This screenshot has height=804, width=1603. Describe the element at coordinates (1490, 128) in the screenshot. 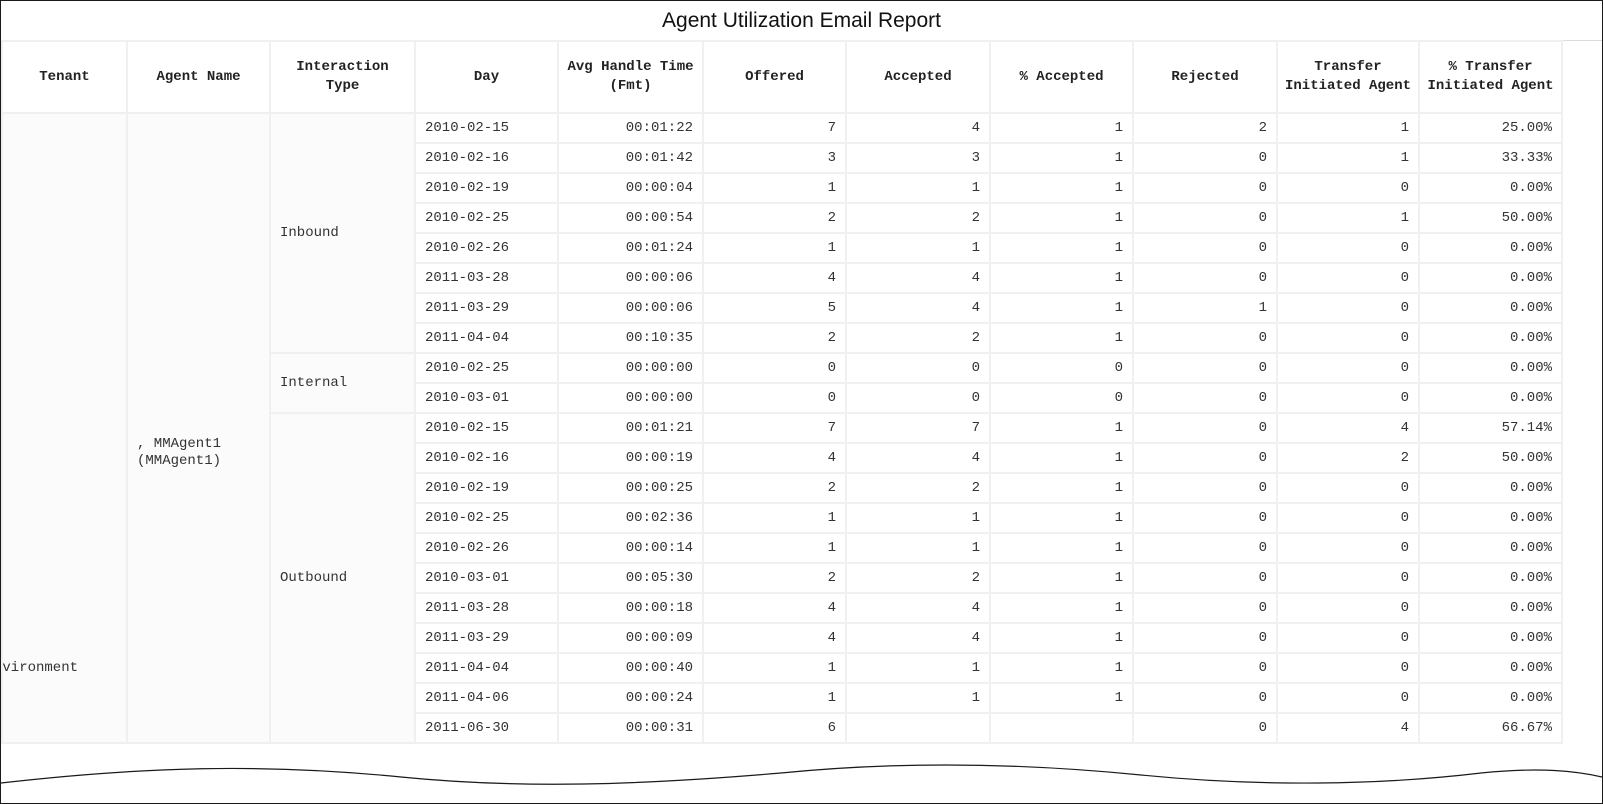

I see `pct-transfer-initiated-cell: 25.00%` at that location.